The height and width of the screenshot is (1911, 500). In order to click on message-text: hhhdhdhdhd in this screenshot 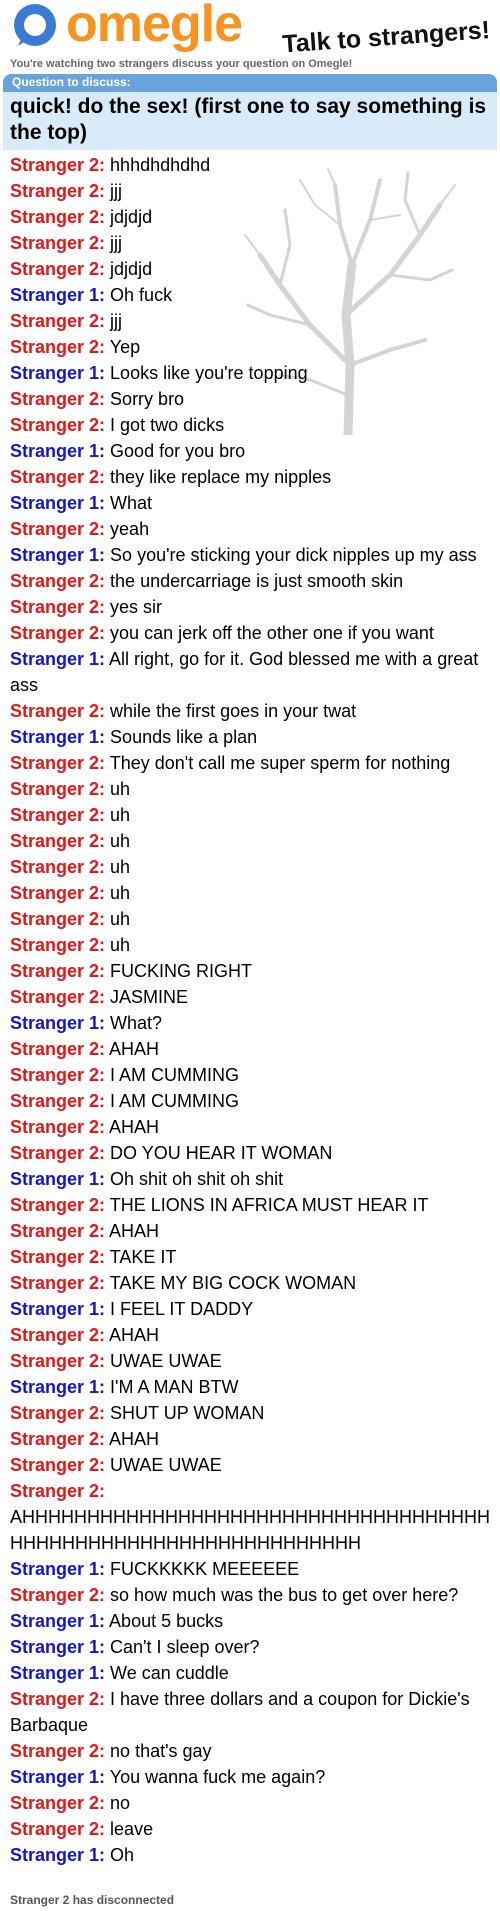, I will do `click(160, 165)`.